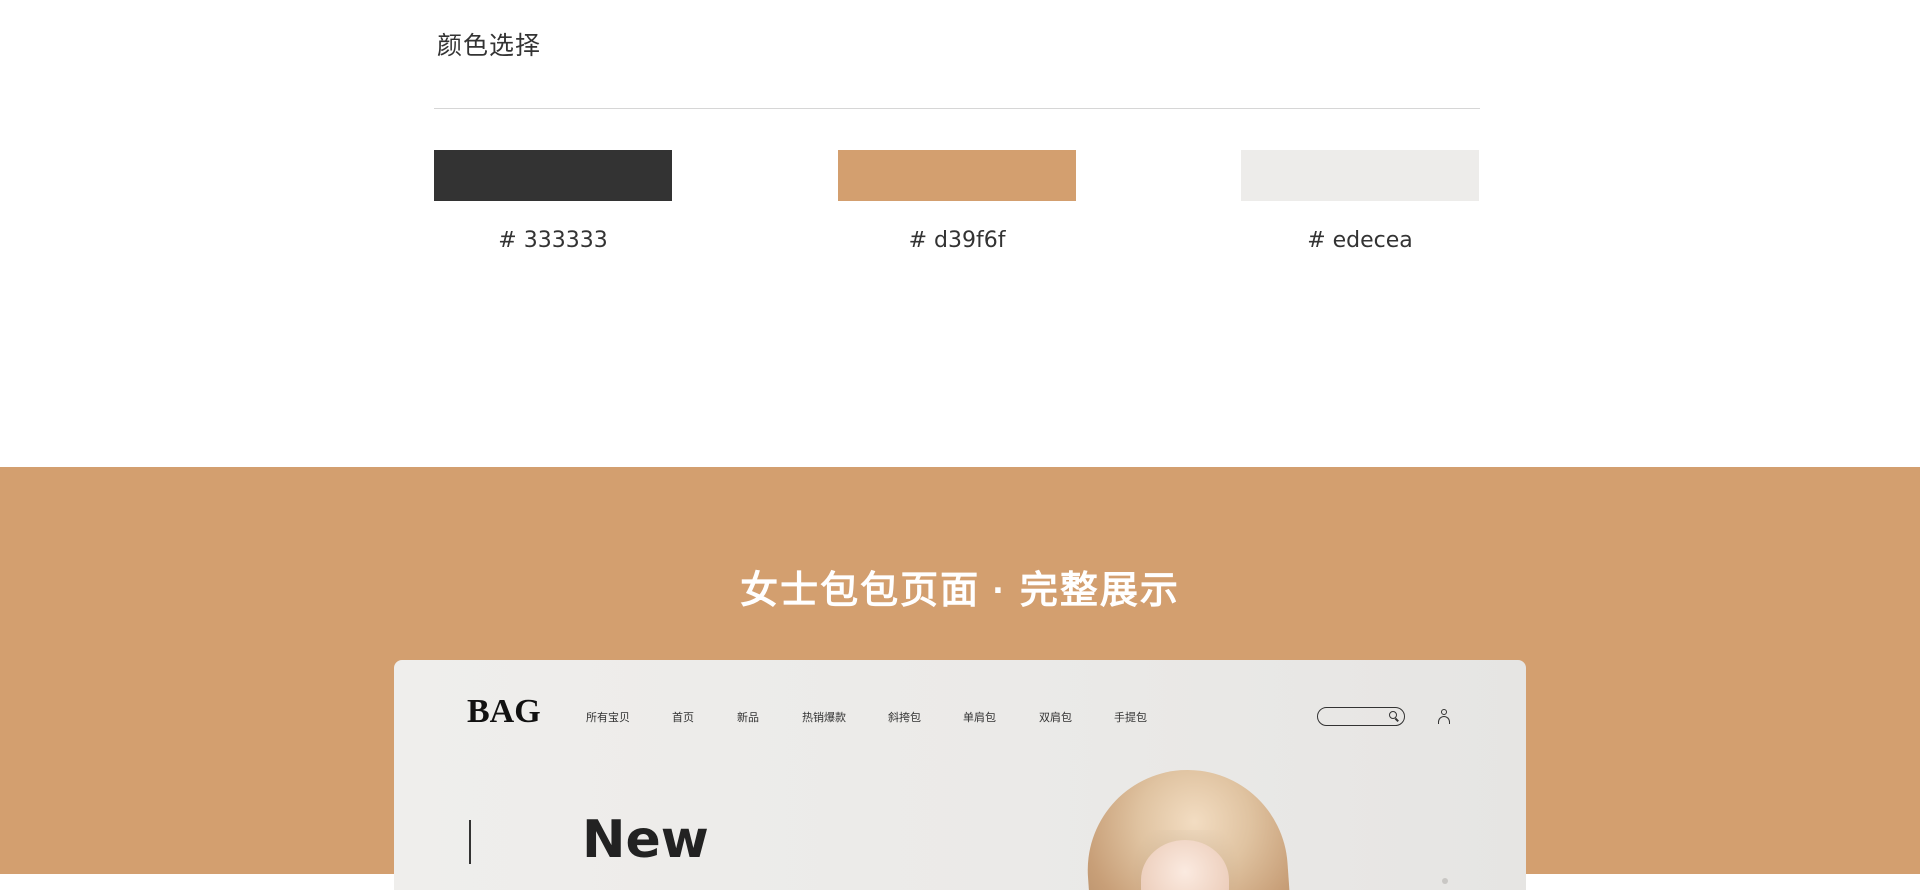  I want to click on color-swatch-dark, so click(553, 175).